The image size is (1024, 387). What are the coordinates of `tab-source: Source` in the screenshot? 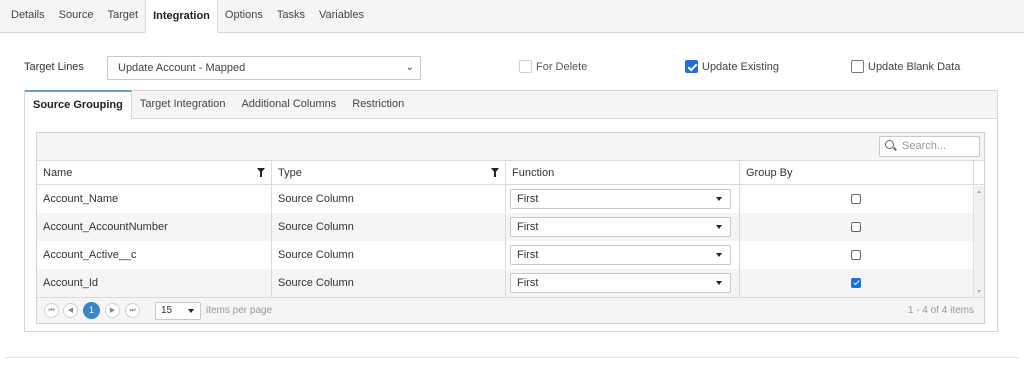 It's located at (76, 16).